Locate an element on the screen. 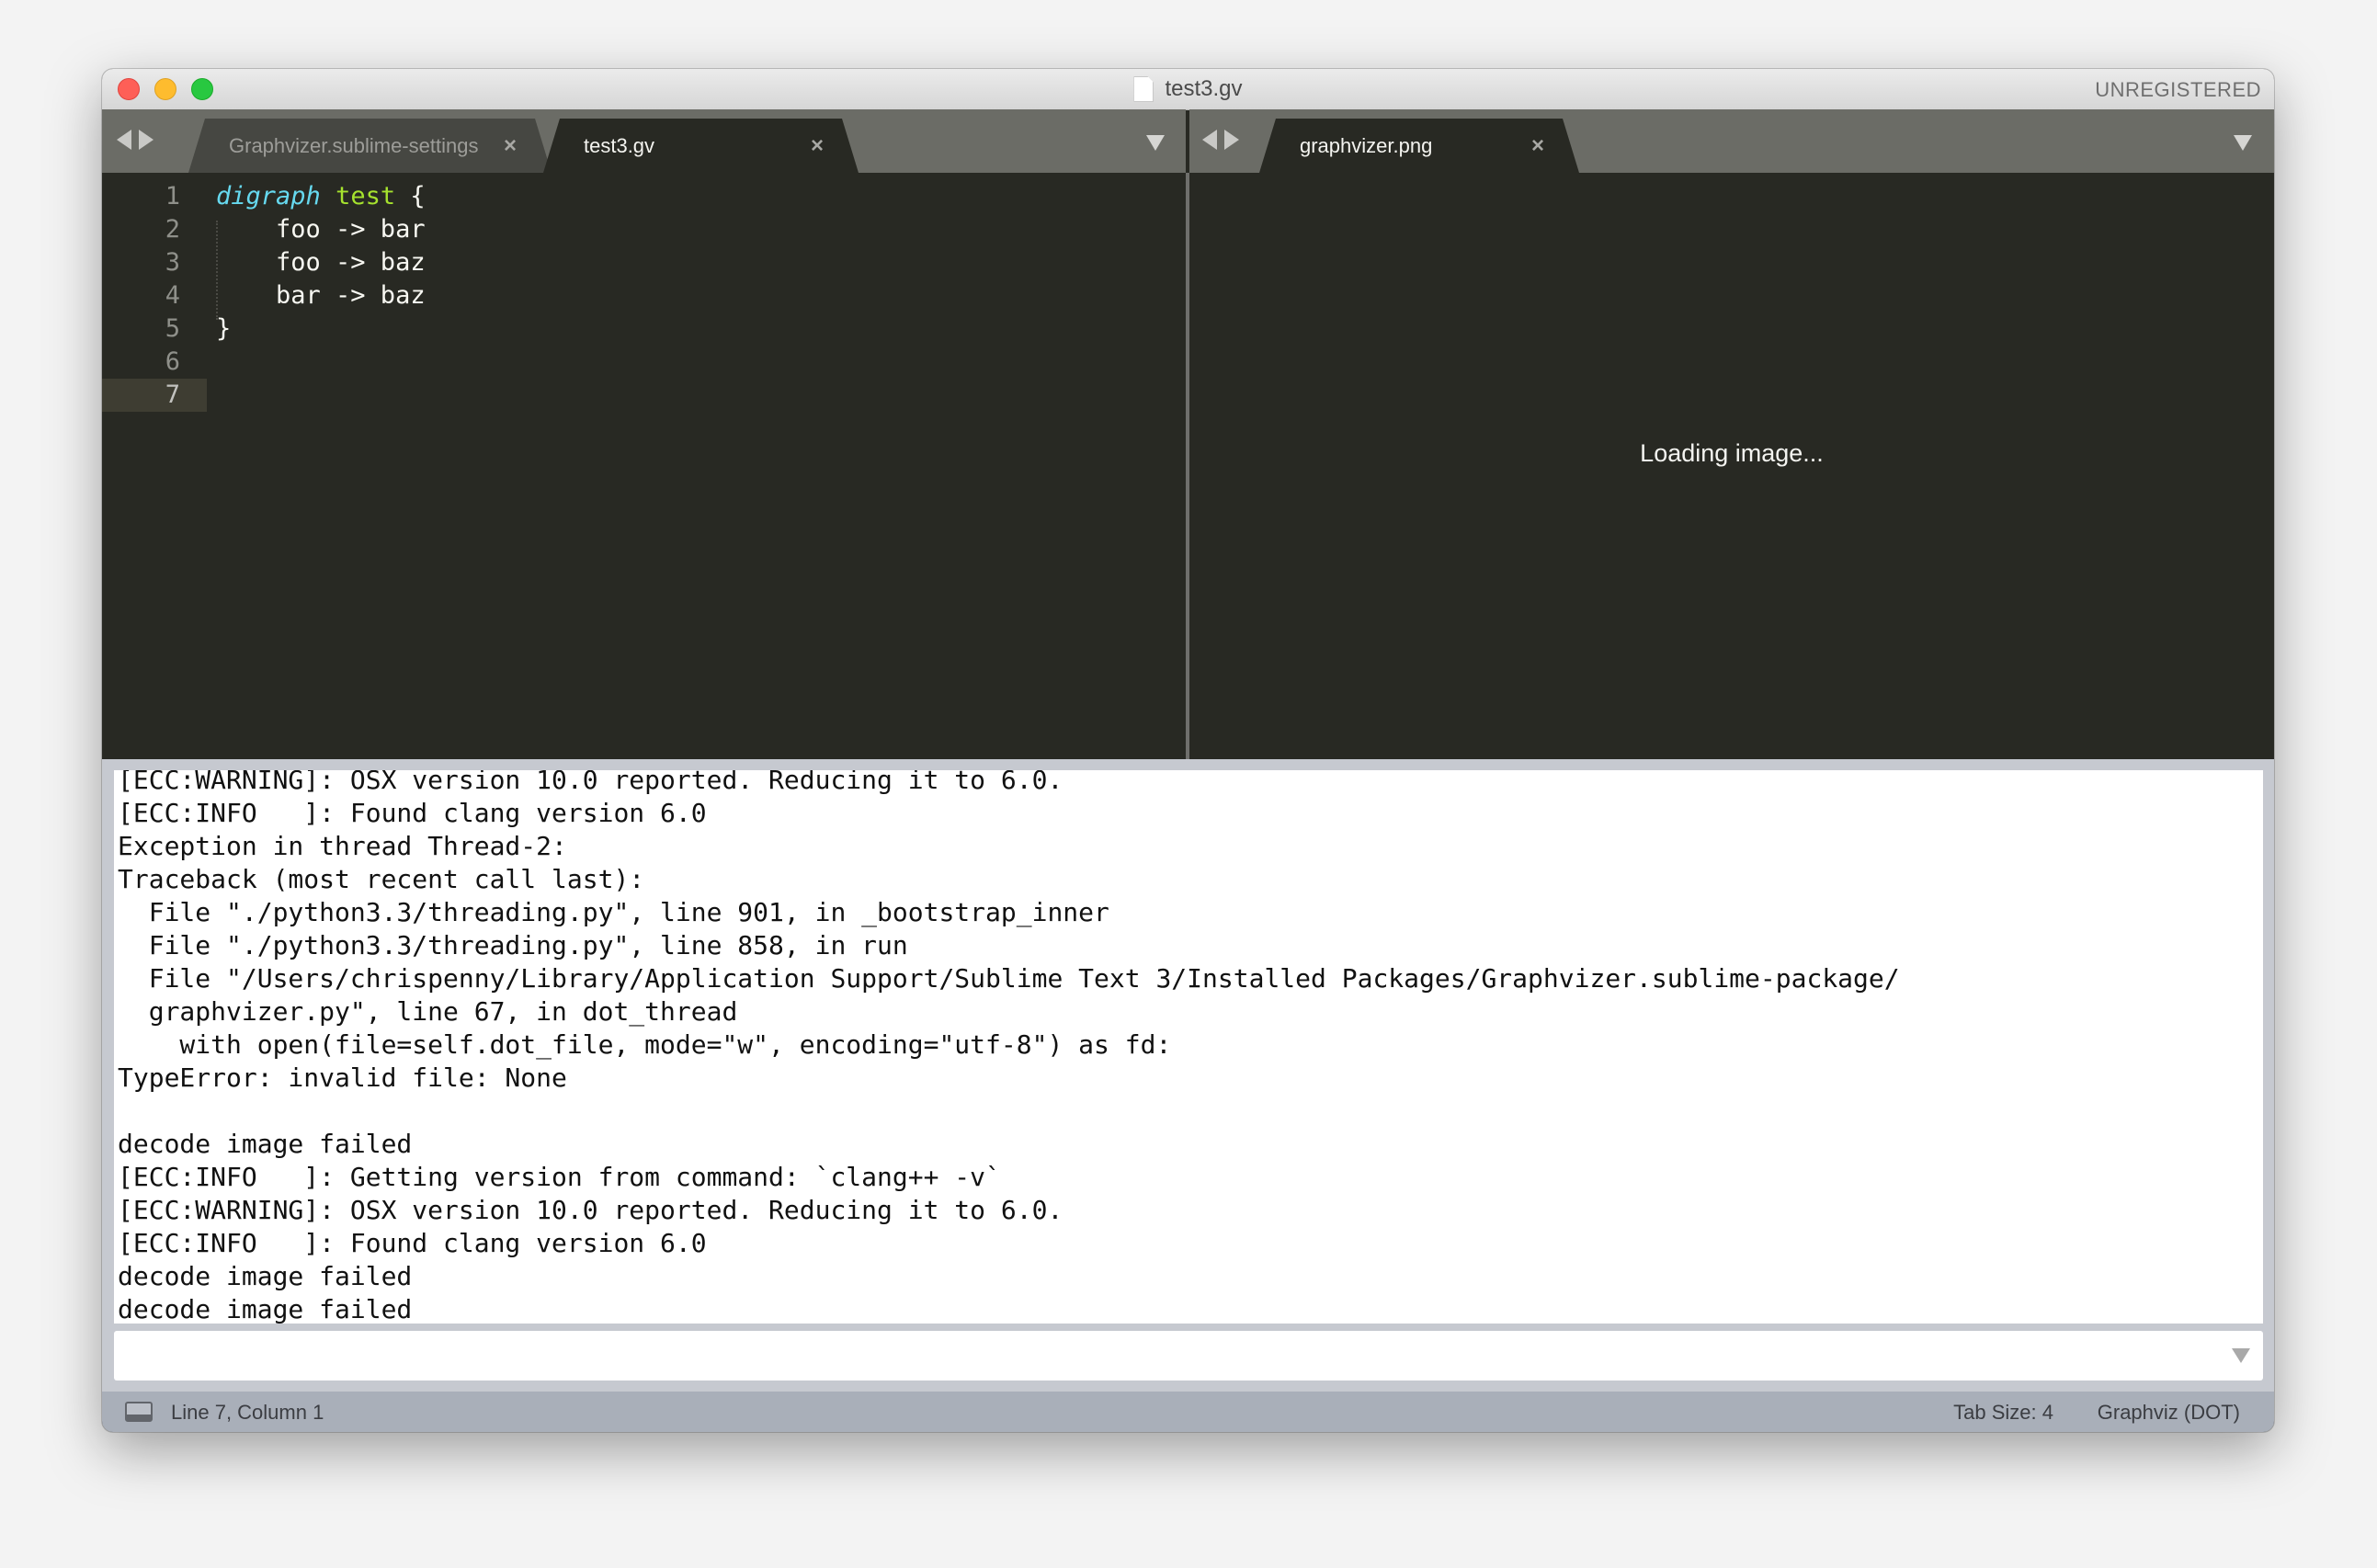 The width and height of the screenshot is (2377, 1568). brace-token: { is located at coordinates (410, 196).